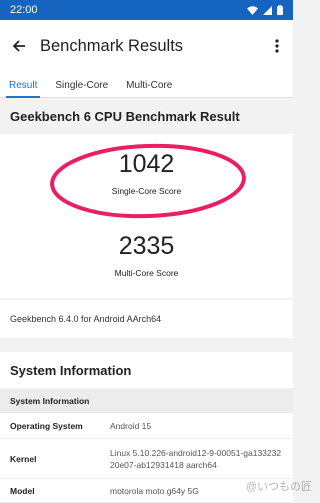 This screenshot has height=503, width=320. Describe the element at coordinates (60, 426) in the screenshot. I see `system-info-key: Operating System` at that location.